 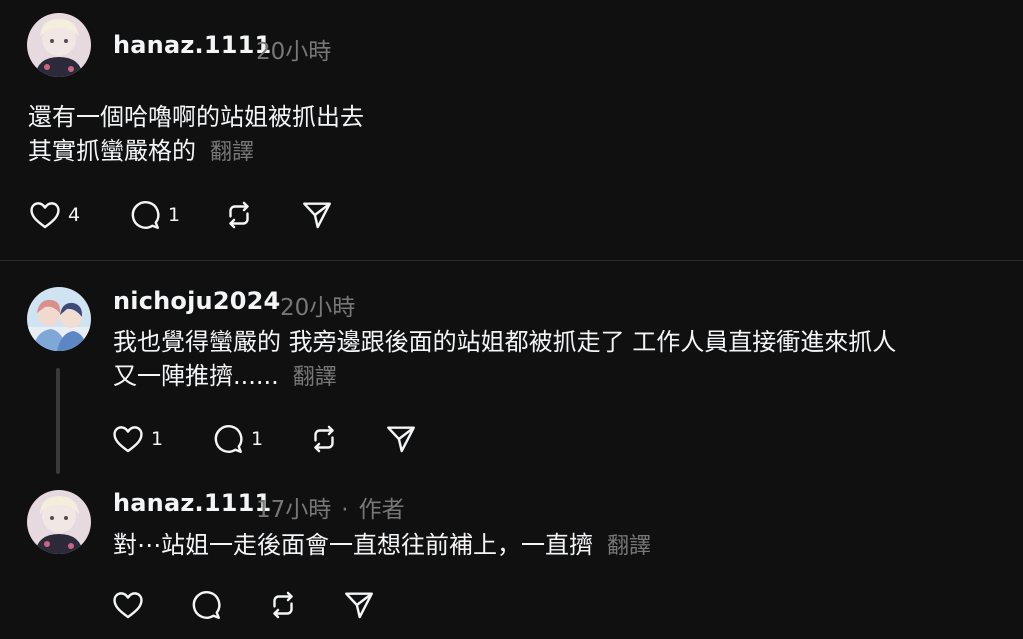 I want to click on like-button: 1, so click(x=137, y=439).